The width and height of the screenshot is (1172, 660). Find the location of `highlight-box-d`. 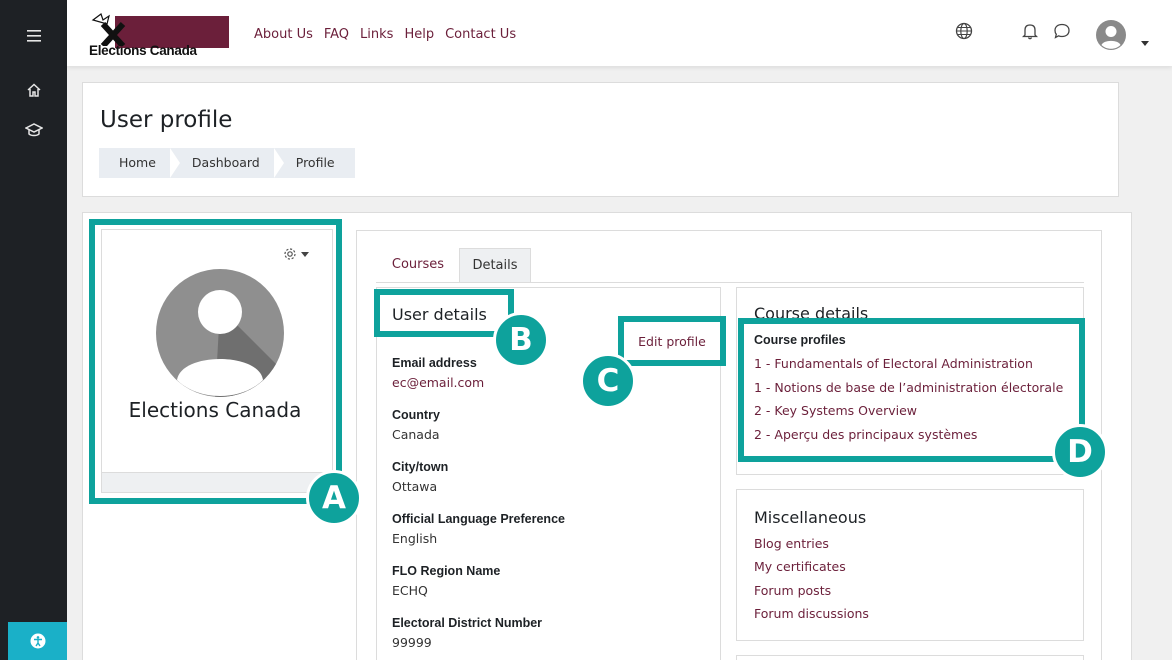

highlight-box-d is located at coordinates (911, 390).